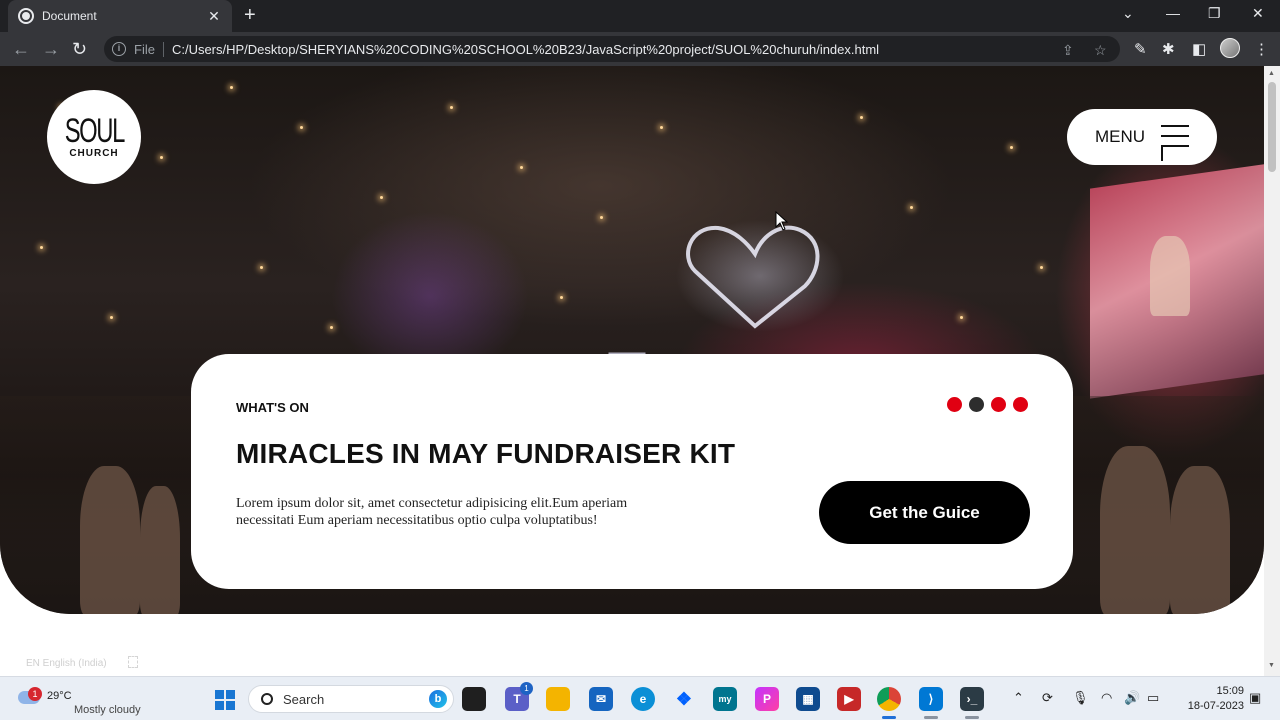  I want to click on logo-text-soul: SOUL, so click(94, 130).